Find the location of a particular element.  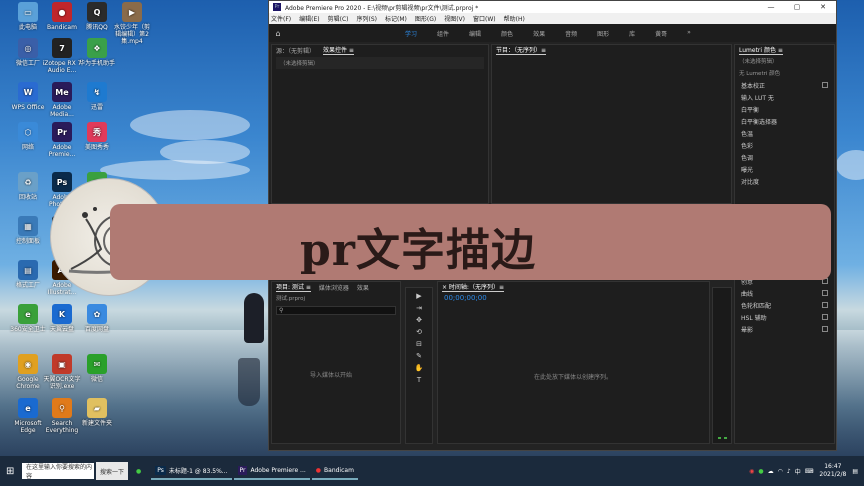

desktop-icon-baidu-pan: ✿ 百度网盘 is located at coordinates (97, 318).